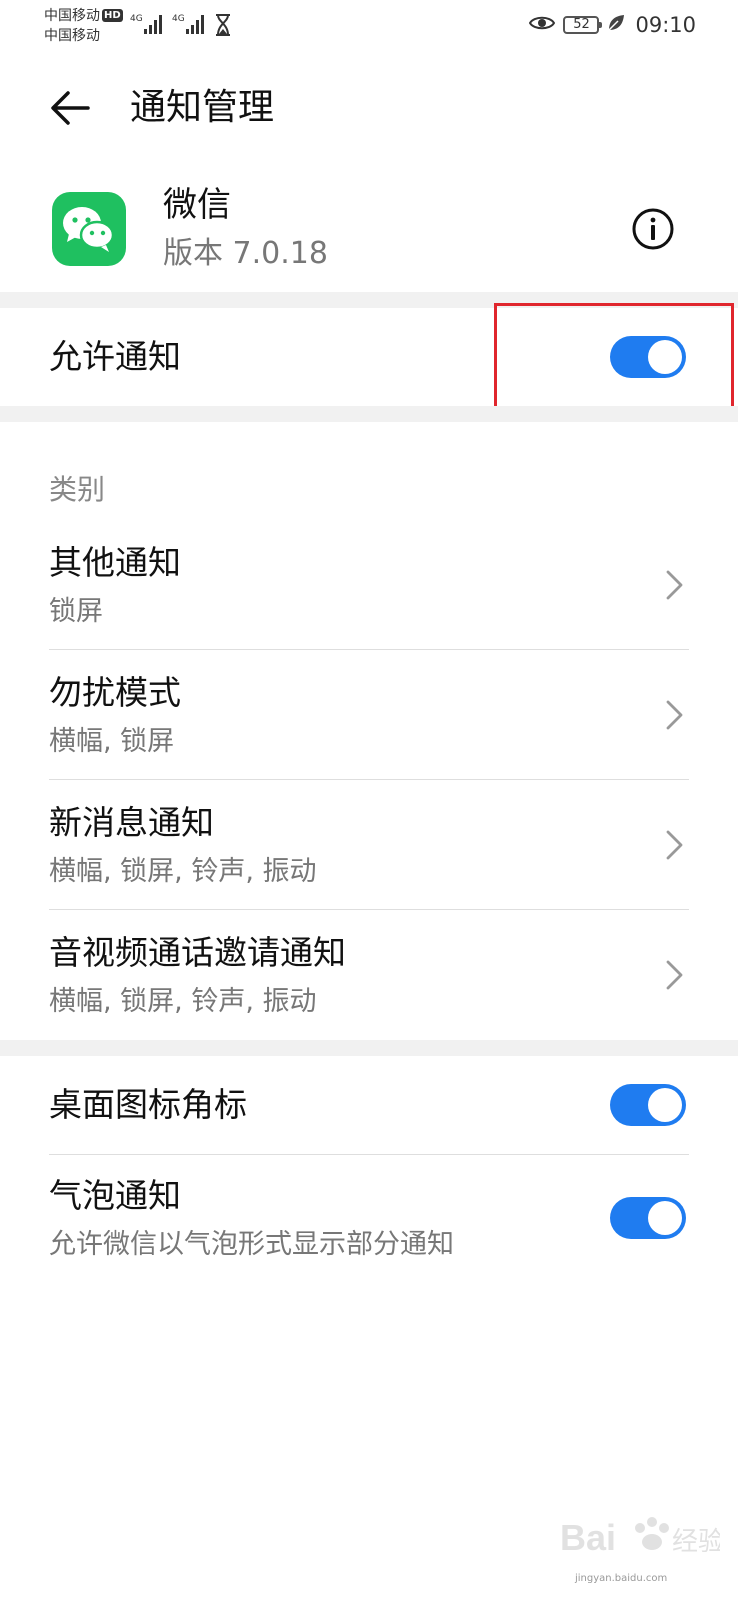  I want to click on category-item-subtitle: 横幅, 锁屏, so click(112, 741).